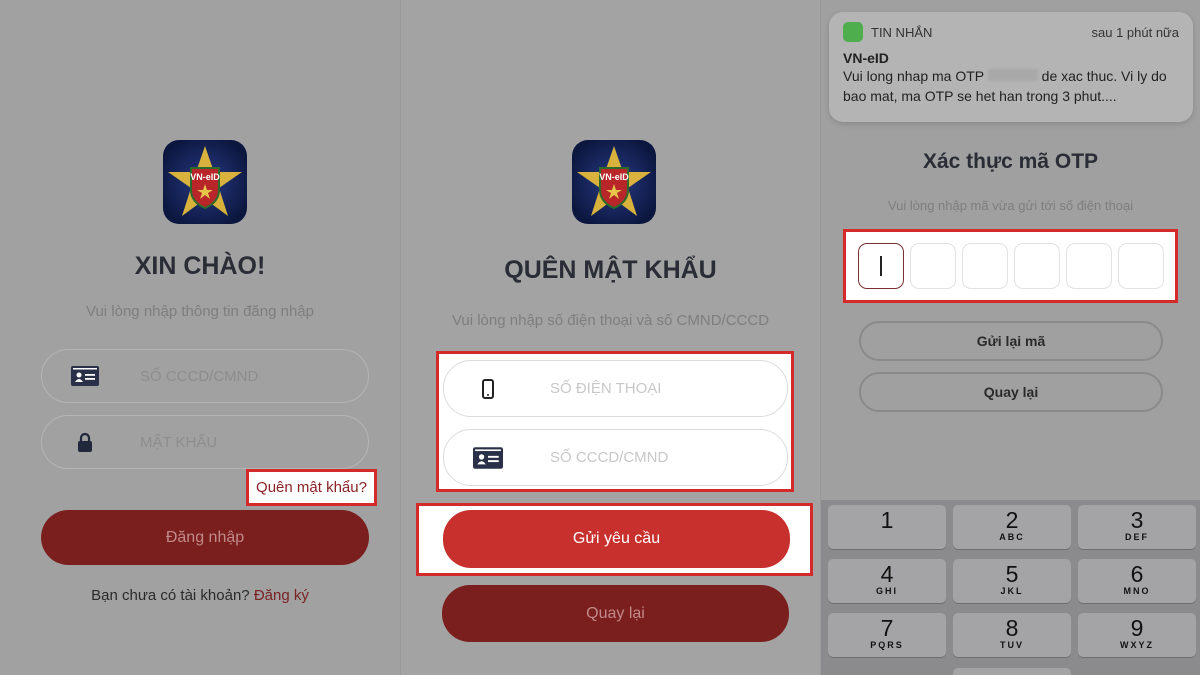 The image size is (1200, 675). What do you see at coordinates (1011, 341) in the screenshot?
I see `resend-code-button: Gửi lại mã` at bounding box center [1011, 341].